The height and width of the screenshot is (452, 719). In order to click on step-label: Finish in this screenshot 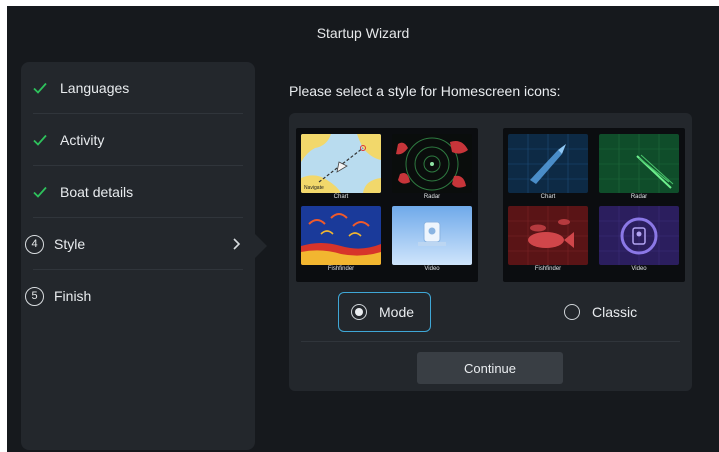, I will do `click(73, 296)`.